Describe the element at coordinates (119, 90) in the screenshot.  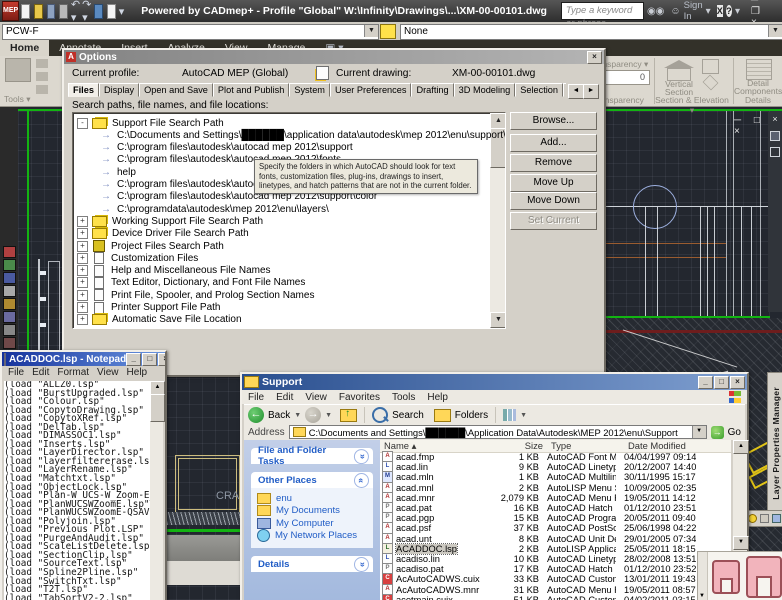
I see `options-tab-display: Display` at that location.